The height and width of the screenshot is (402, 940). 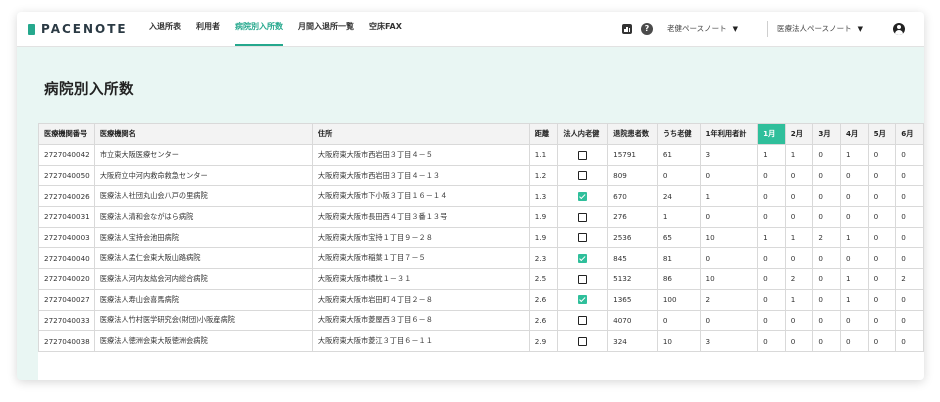 What do you see at coordinates (729, 299) in the screenshot?
I see `cell-year-total: 2` at bounding box center [729, 299].